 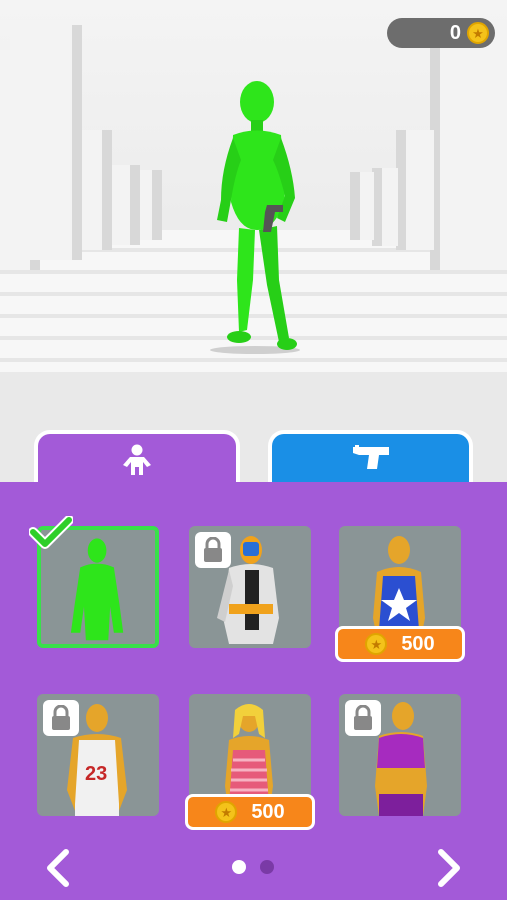 What do you see at coordinates (400, 755) in the screenshot?
I see `skin-card-purple-crop-top` at bounding box center [400, 755].